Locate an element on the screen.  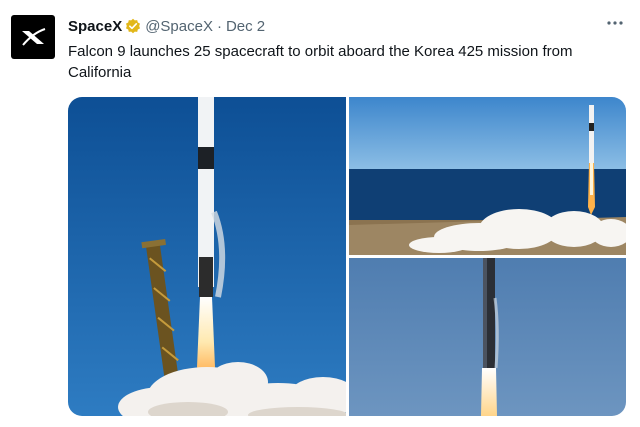
tweet-date: Dec 2 is located at coordinates (245, 26).